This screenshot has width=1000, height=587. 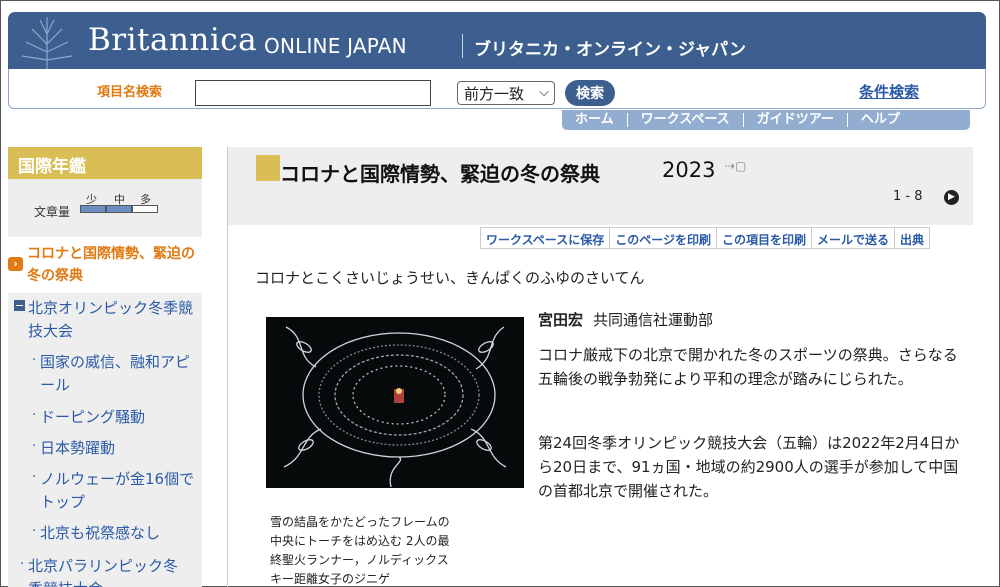 I want to click on nav-workspace: ワークスペース, so click(x=686, y=120).